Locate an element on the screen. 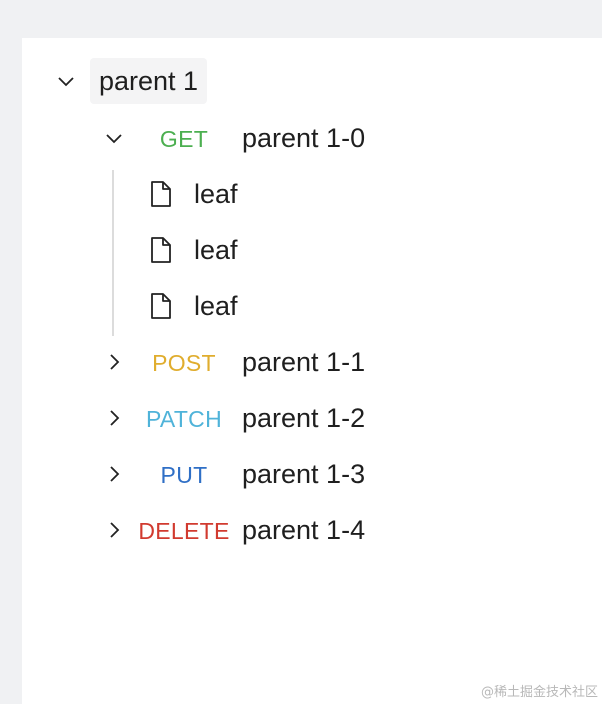  tree-node-parent-1-2: parent 1-2 is located at coordinates (303, 418).